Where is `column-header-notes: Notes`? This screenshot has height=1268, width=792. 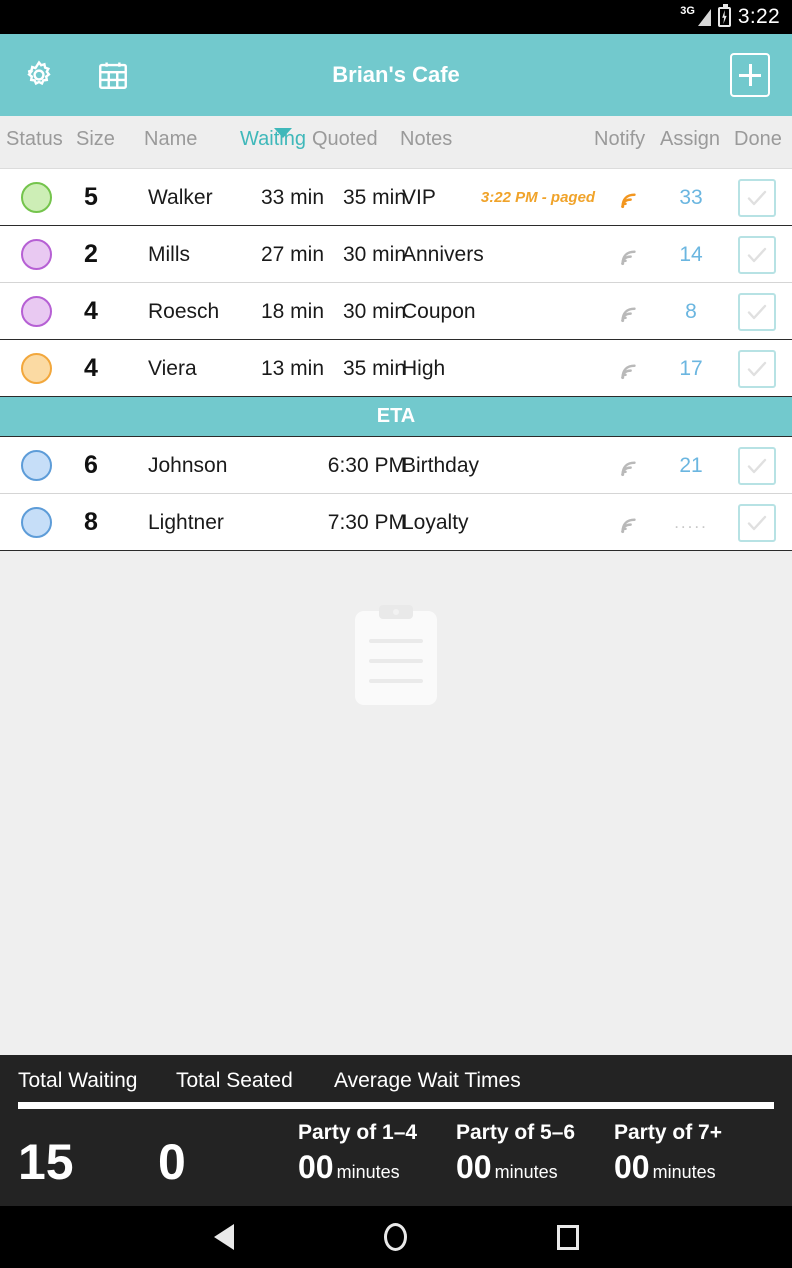
column-header-notes: Notes is located at coordinates (426, 139).